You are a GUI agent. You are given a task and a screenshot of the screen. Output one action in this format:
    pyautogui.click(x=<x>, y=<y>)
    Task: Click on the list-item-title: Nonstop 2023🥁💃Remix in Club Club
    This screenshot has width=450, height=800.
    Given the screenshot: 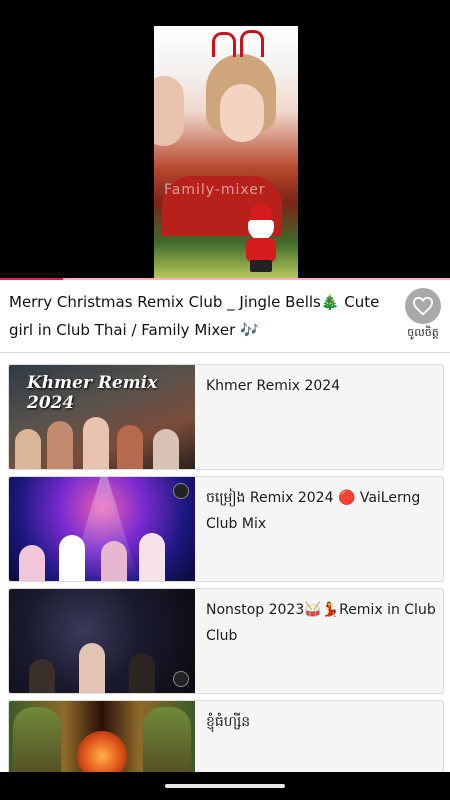 What is the action you would take?
    pyautogui.click(x=321, y=623)
    